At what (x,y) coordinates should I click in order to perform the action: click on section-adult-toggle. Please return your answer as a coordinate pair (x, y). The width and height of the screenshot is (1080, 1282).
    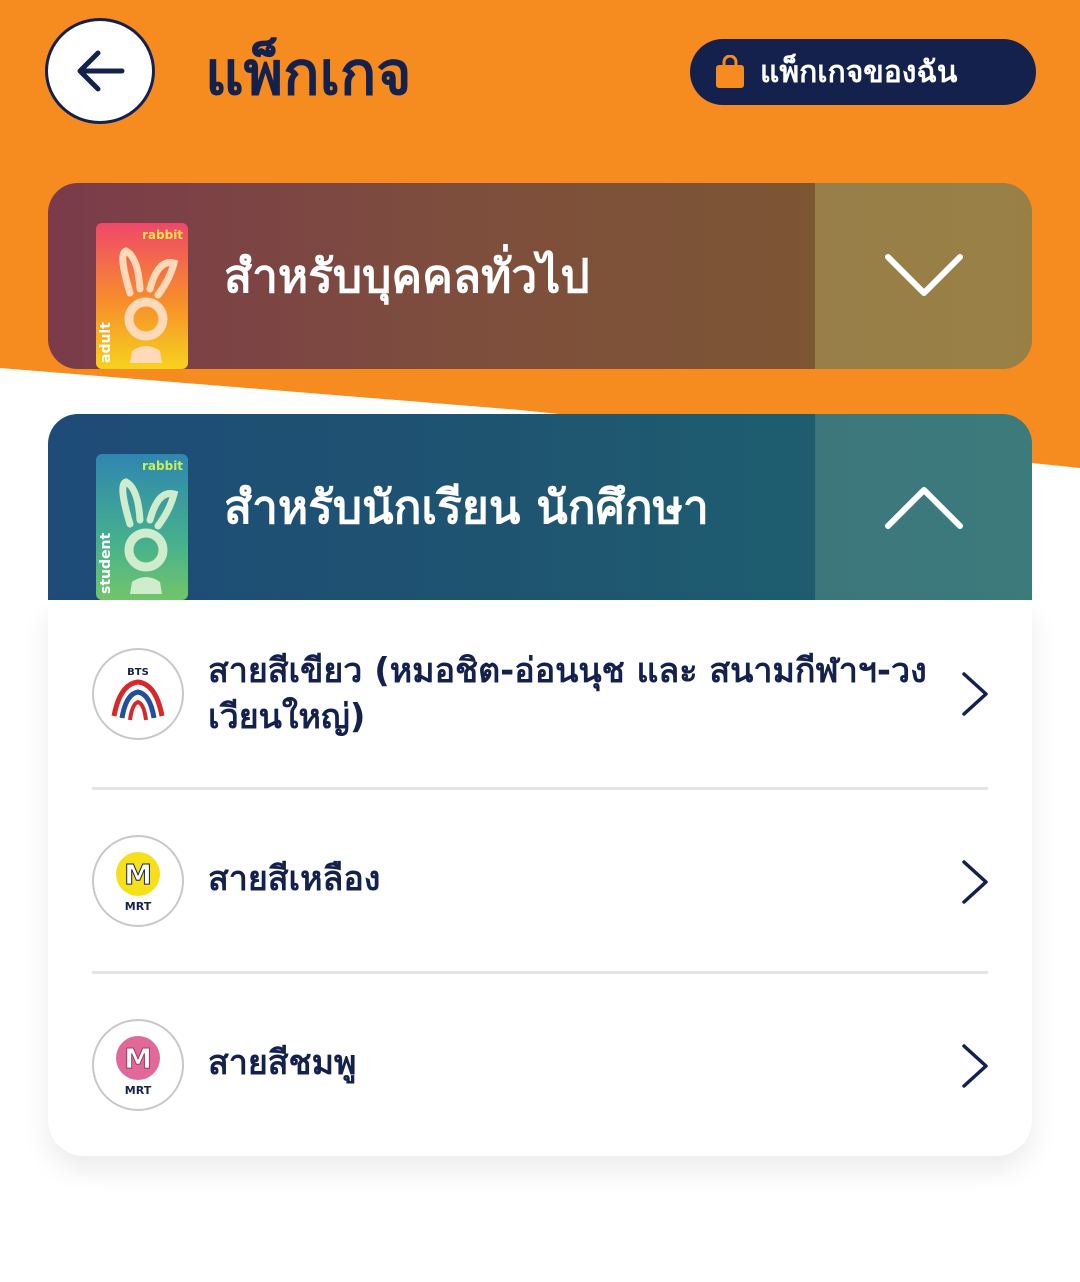
    Looking at the image, I should click on (923, 276).